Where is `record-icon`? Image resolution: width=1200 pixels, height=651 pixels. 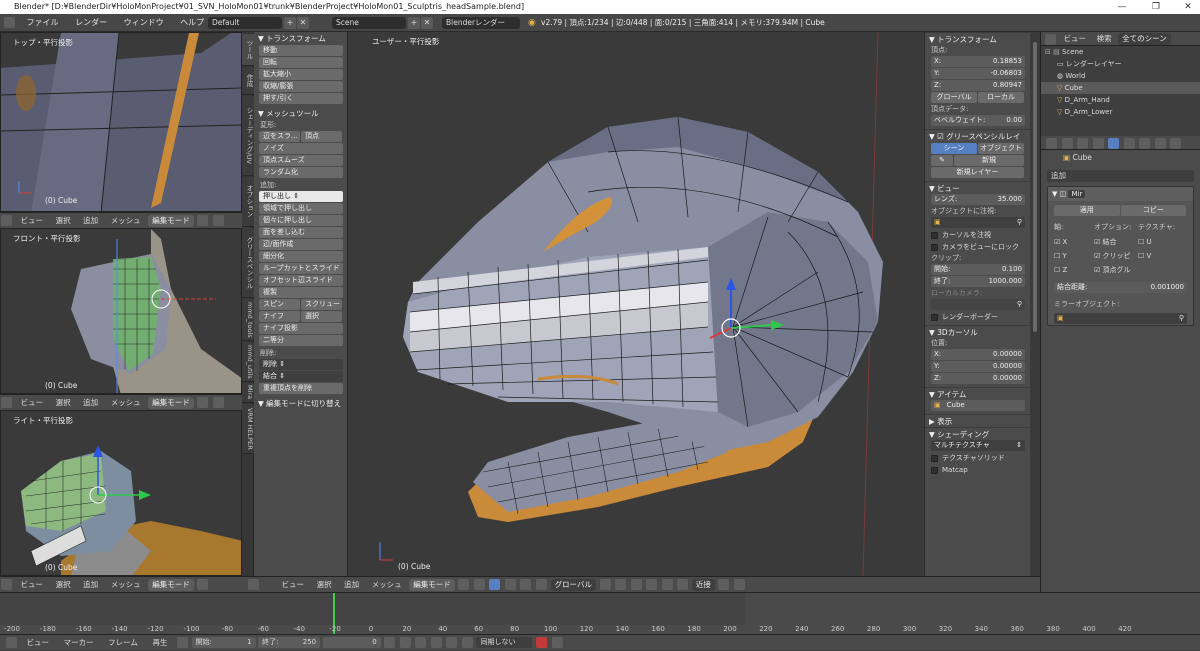
record-icon is located at coordinates (542, 642).